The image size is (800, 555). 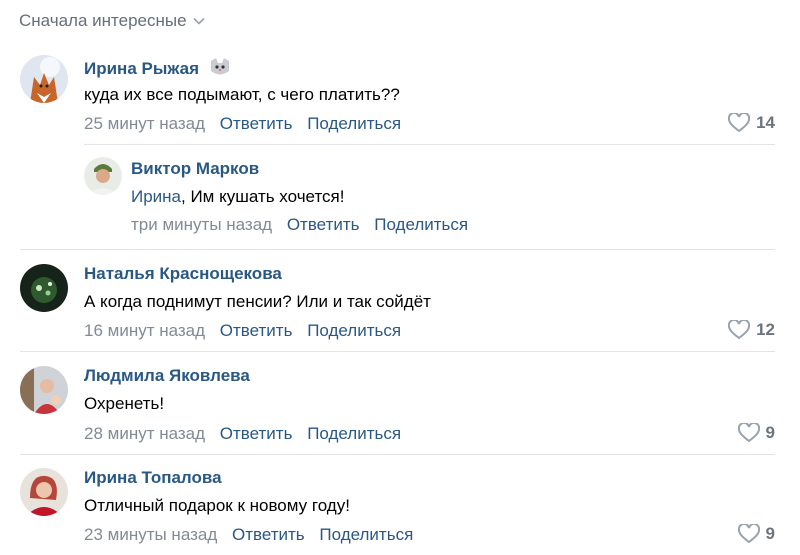 I want to click on timestamp: 23 минуты назад, so click(x=150, y=534).